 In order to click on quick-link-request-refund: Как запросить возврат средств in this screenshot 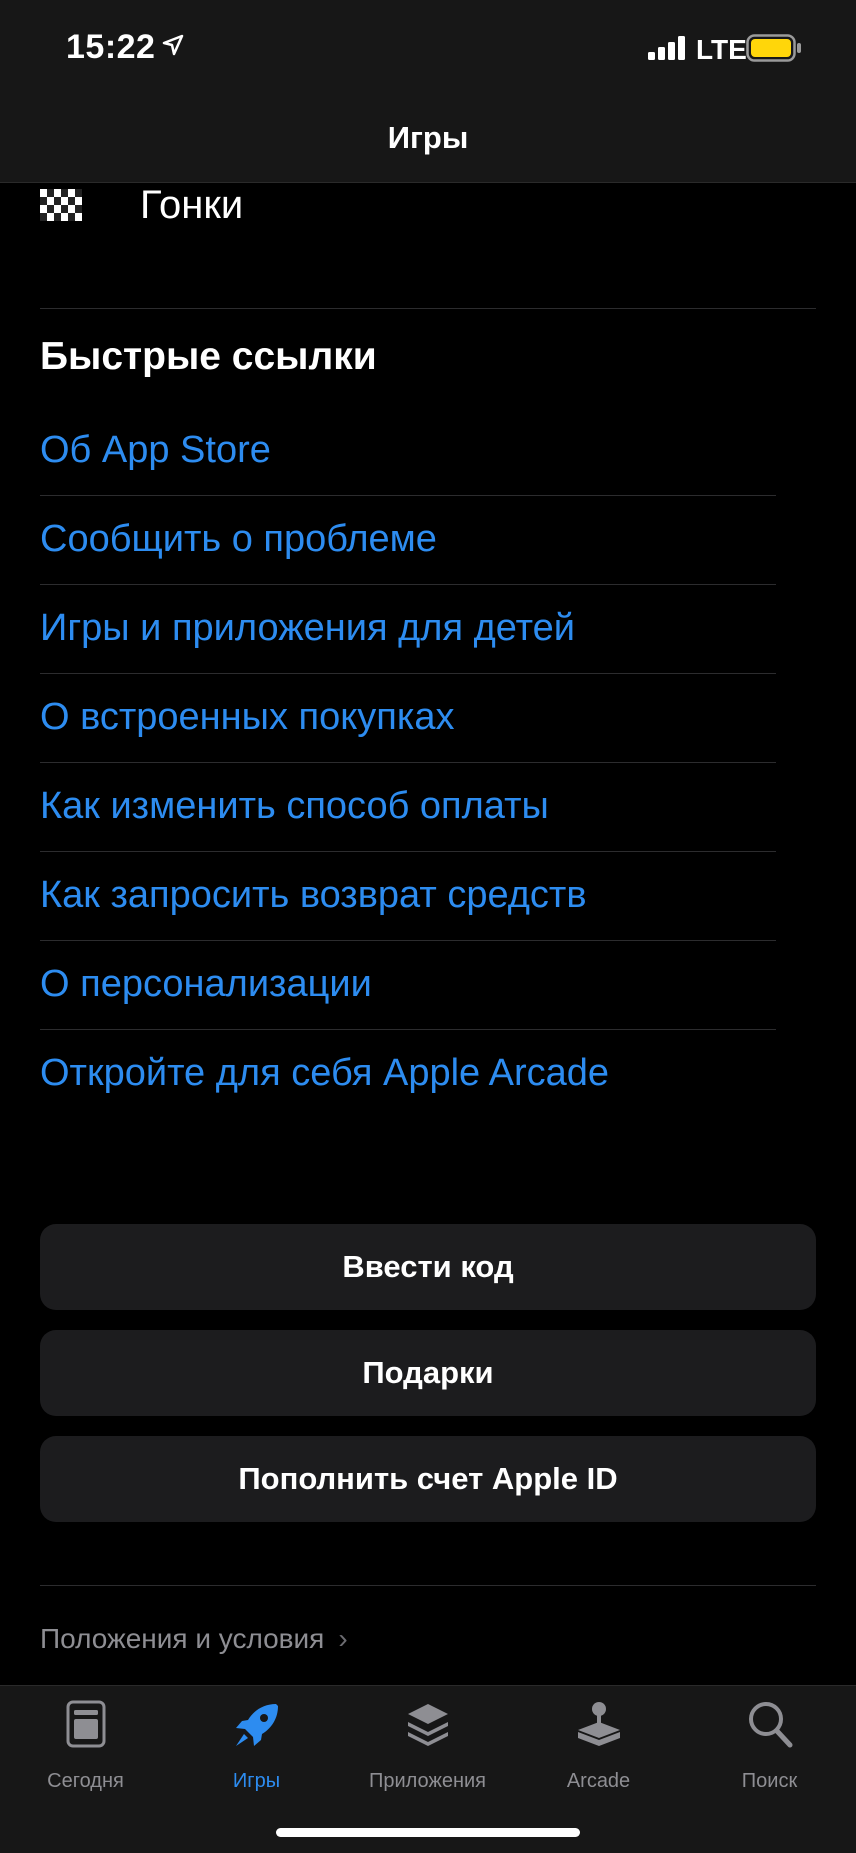, I will do `click(408, 896)`.